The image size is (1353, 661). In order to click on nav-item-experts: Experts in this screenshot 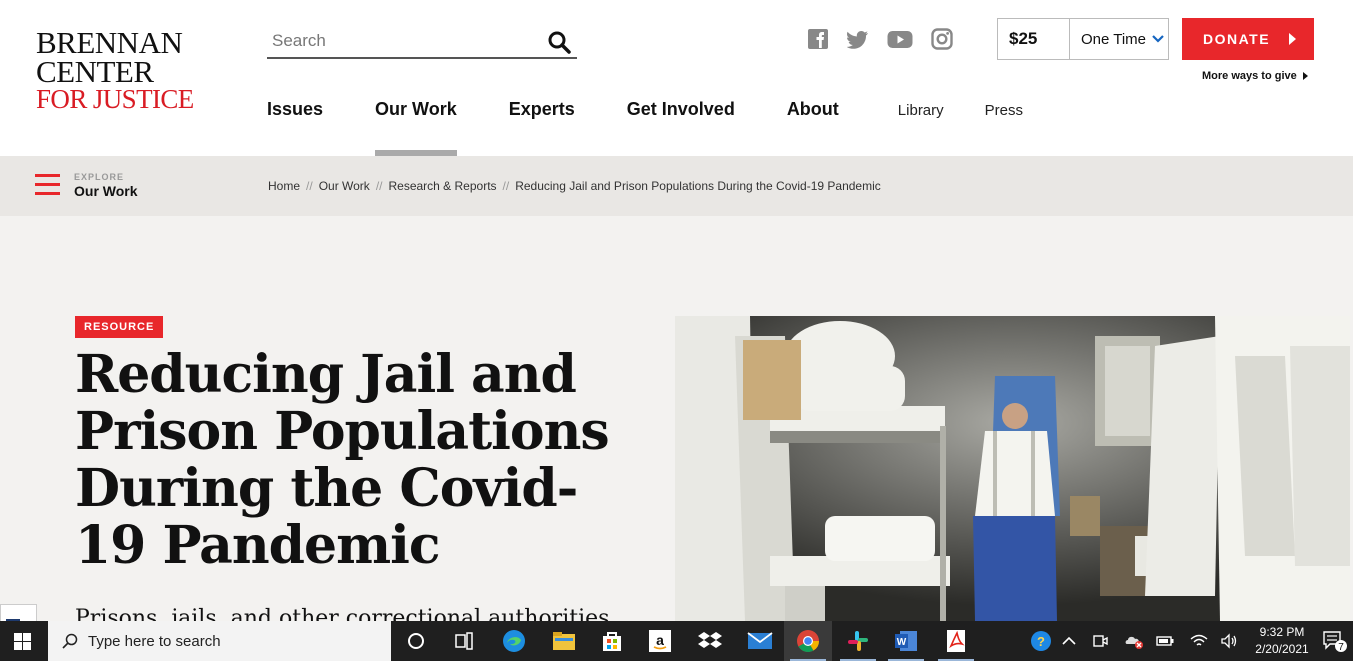, I will do `click(542, 127)`.